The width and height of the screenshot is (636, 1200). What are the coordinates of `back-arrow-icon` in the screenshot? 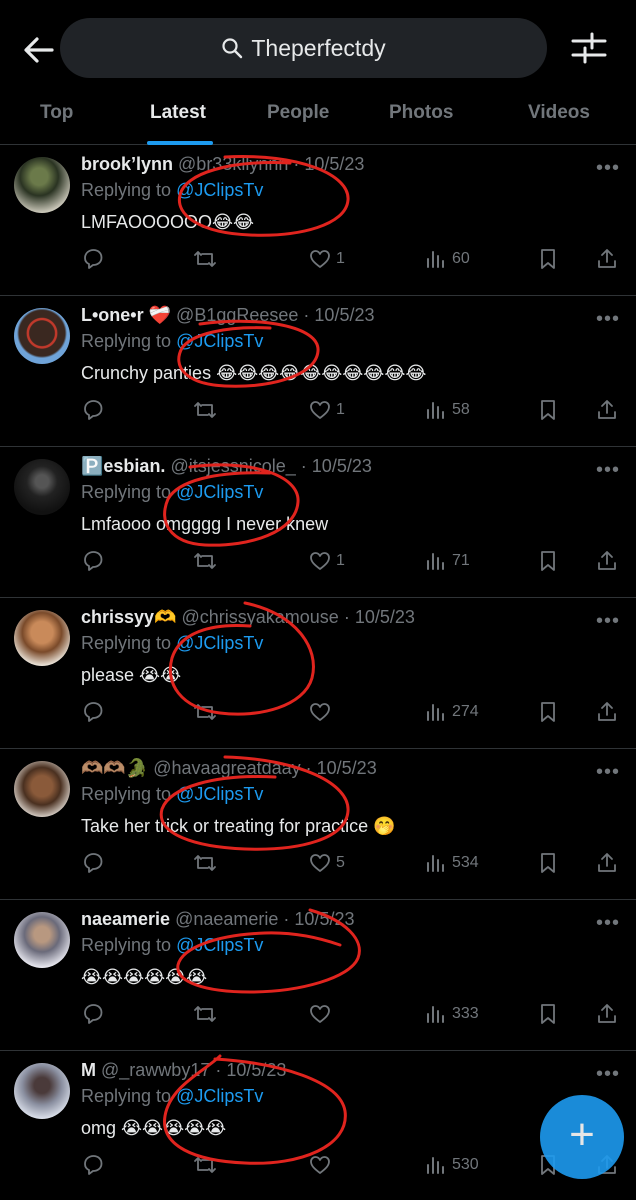 It's located at (38, 50).